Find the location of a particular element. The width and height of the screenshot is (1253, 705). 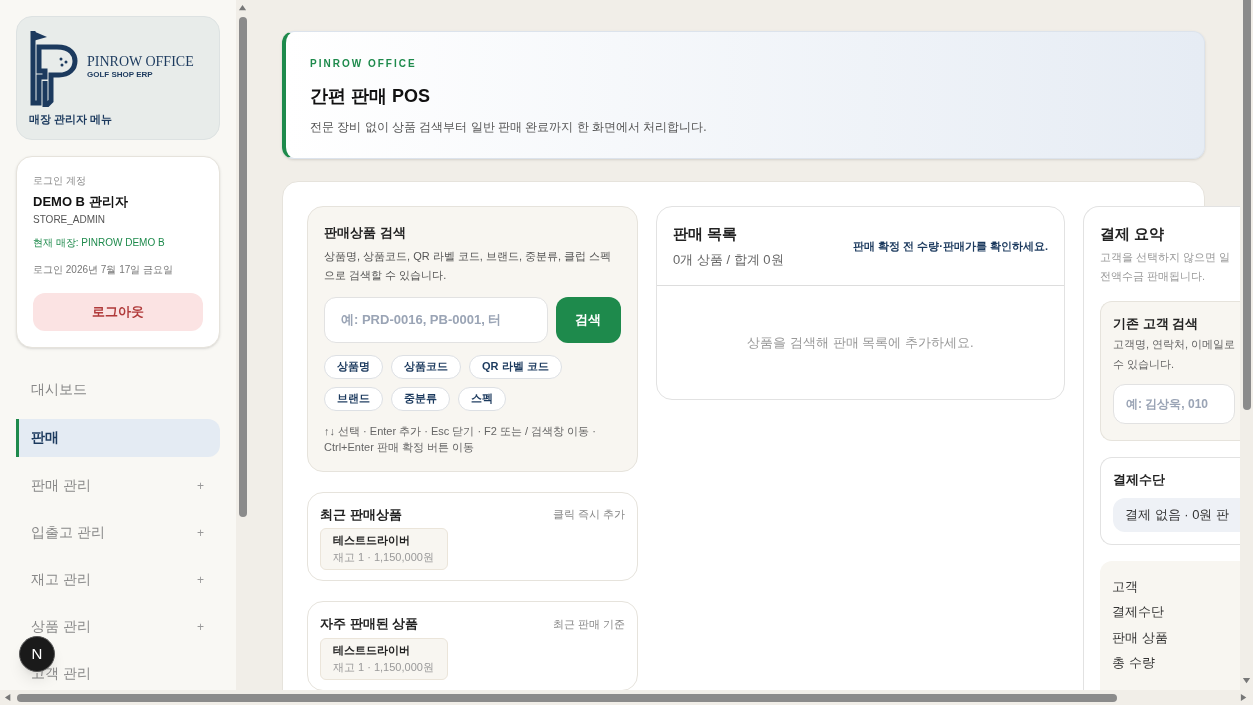

brand-name: PINROW OFFICE is located at coordinates (140, 62).